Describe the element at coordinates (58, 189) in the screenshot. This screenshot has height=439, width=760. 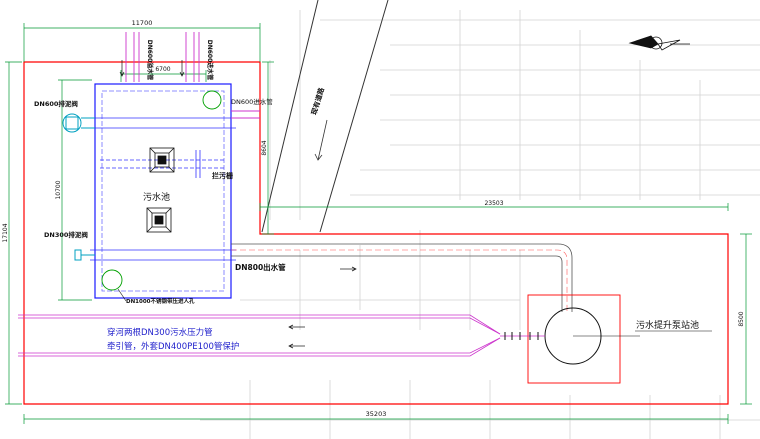
I see `dim-mid-left: 10700` at that location.